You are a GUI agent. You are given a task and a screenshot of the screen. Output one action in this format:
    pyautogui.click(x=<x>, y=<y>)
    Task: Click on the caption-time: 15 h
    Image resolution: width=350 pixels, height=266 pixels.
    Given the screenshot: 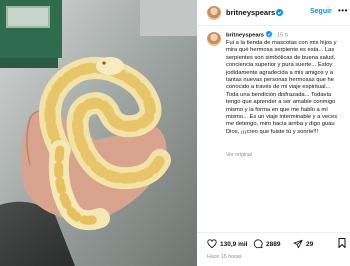 What is the action you would take?
    pyautogui.click(x=282, y=35)
    